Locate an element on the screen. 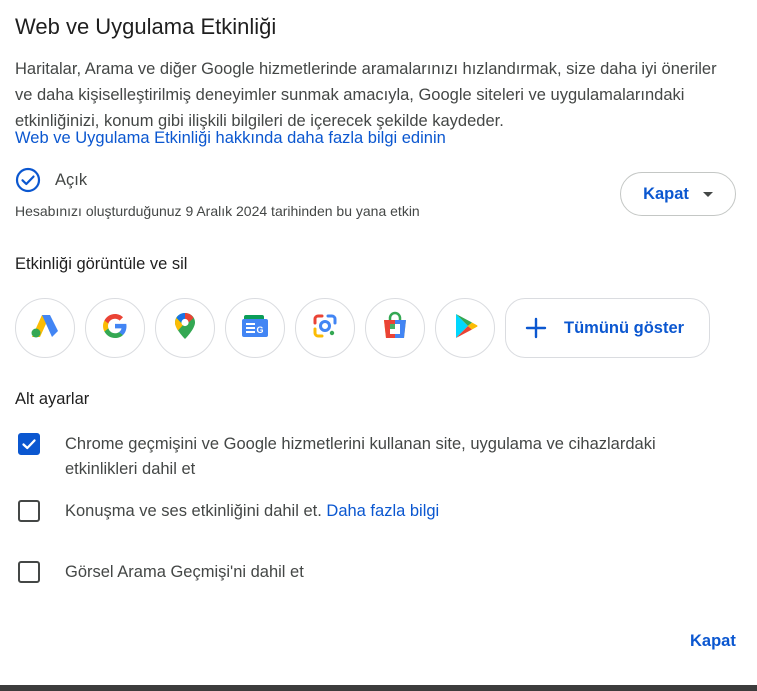  google-news-icon: G is located at coordinates (255, 328).